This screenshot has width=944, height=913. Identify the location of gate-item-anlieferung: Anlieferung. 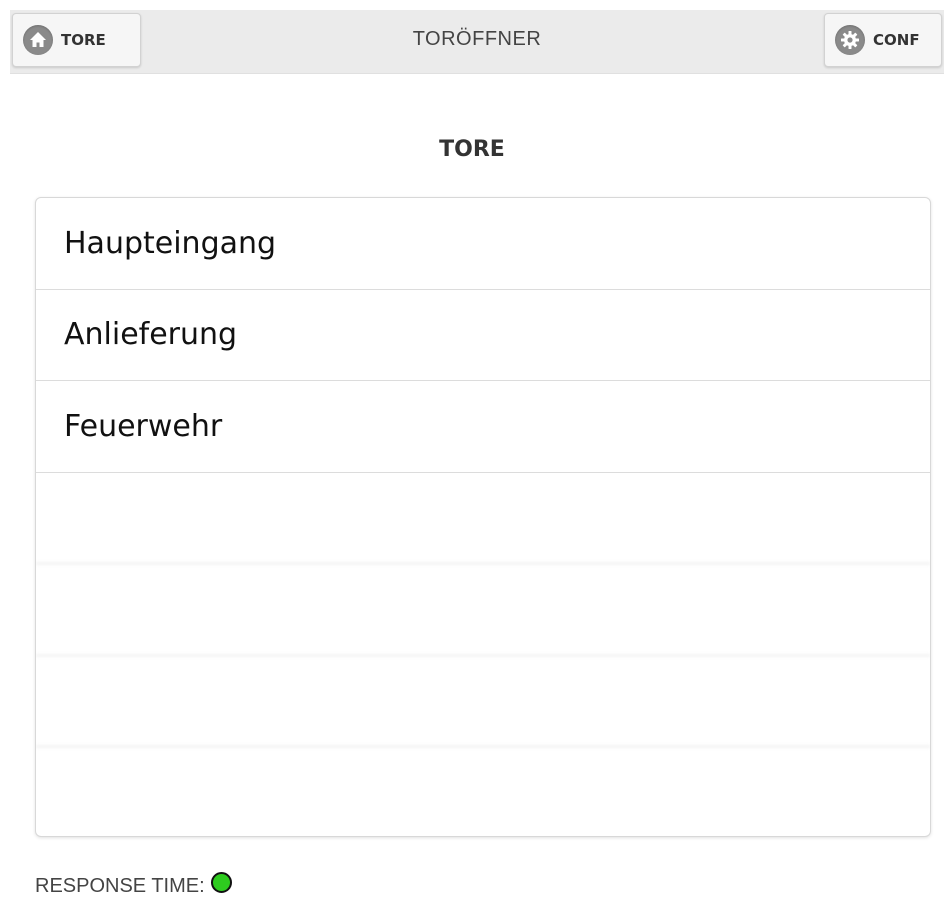
(483, 335).